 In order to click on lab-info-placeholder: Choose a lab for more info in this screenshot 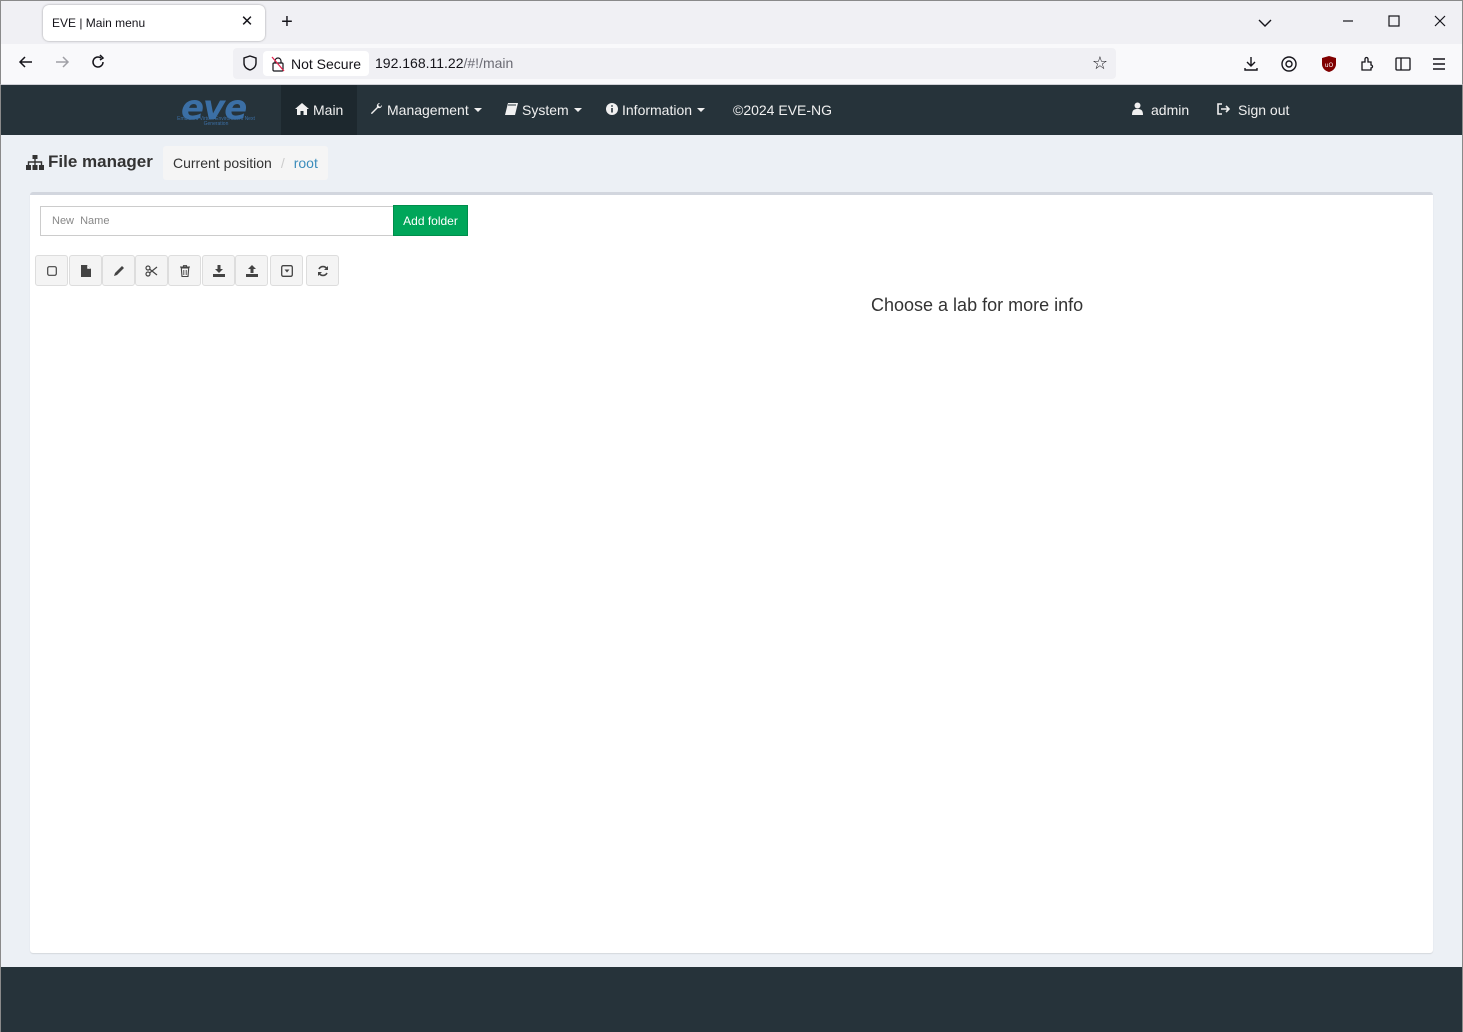, I will do `click(977, 305)`.